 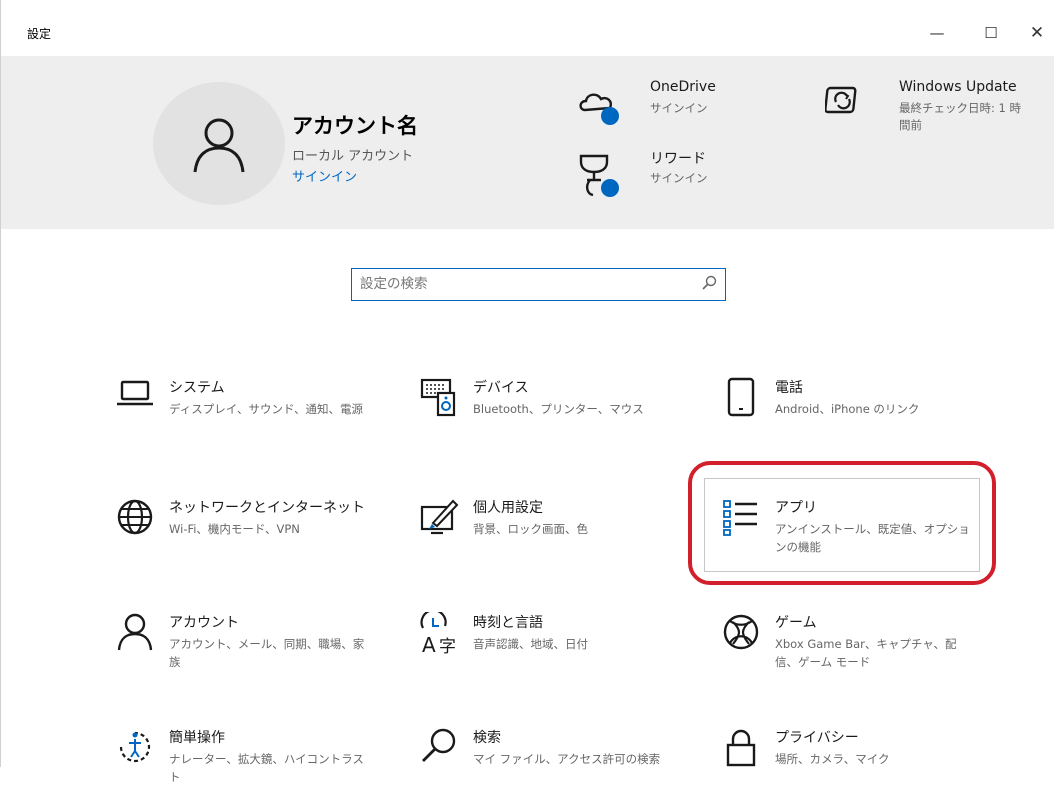 What do you see at coordinates (872, 538) in the screenshot?
I see `category-description: アンインストール、既定値、オプションの機能` at bounding box center [872, 538].